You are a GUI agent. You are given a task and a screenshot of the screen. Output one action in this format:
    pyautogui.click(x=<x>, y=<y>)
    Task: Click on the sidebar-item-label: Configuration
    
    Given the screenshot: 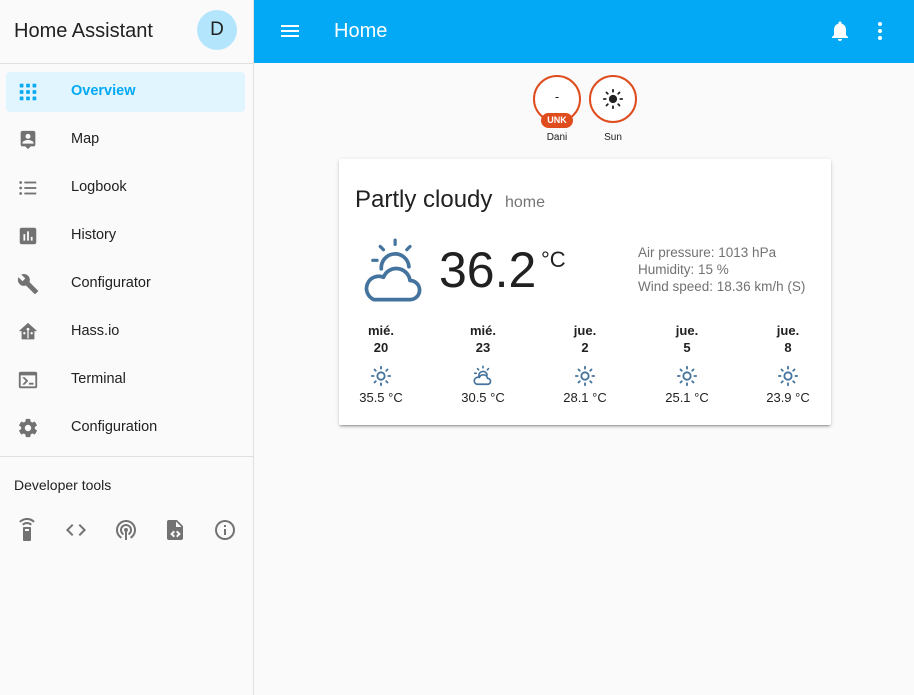 What is the action you would take?
    pyautogui.click(x=114, y=427)
    